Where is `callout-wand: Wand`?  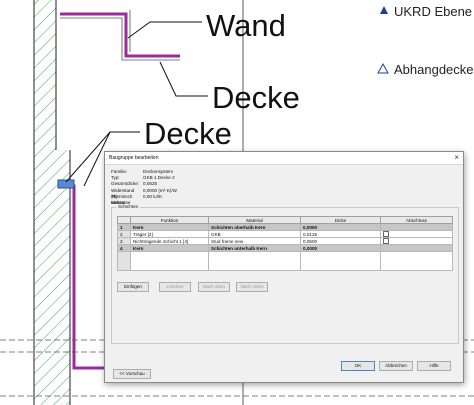
callout-wand: Wand is located at coordinates (246, 25).